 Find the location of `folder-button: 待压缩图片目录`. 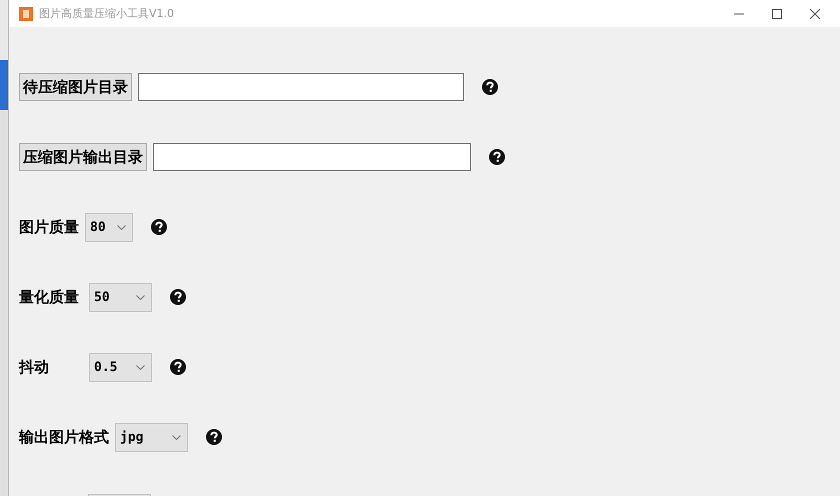

folder-button: 待压缩图片目录 is located at coordinates (75, 87).